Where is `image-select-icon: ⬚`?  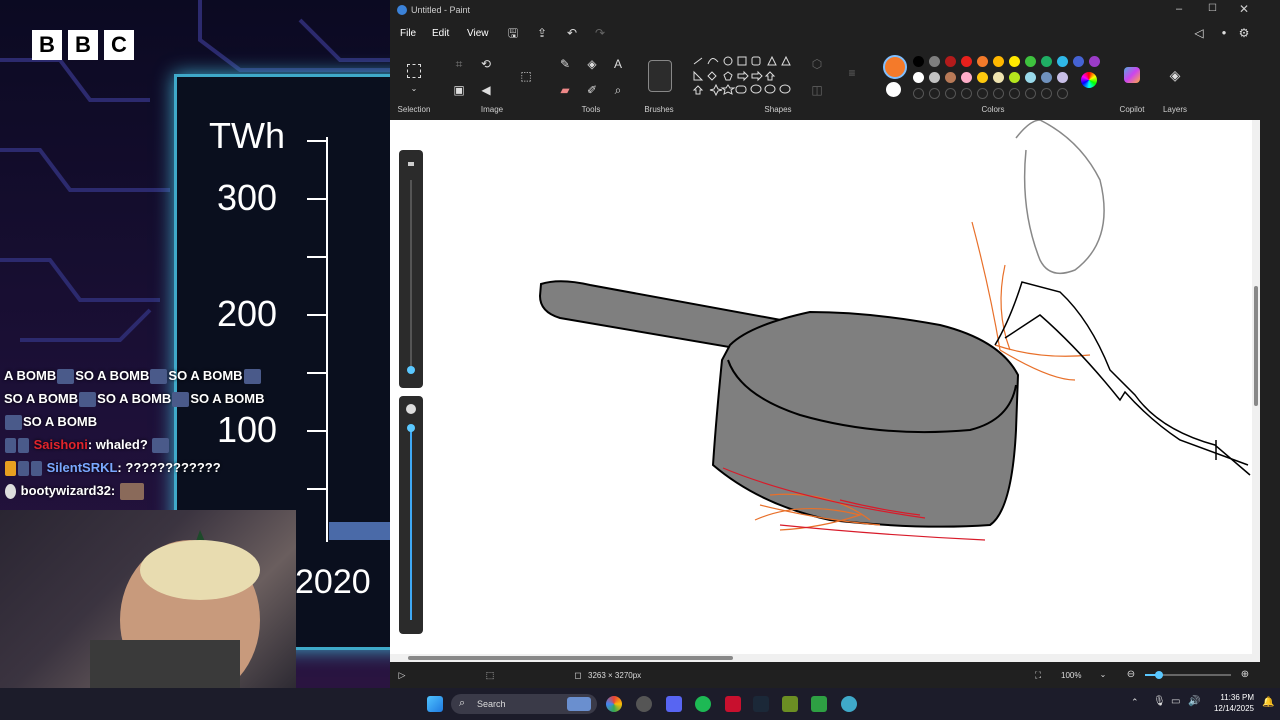 image-select-icon: ⬚ is located at coordinates (526, 76).